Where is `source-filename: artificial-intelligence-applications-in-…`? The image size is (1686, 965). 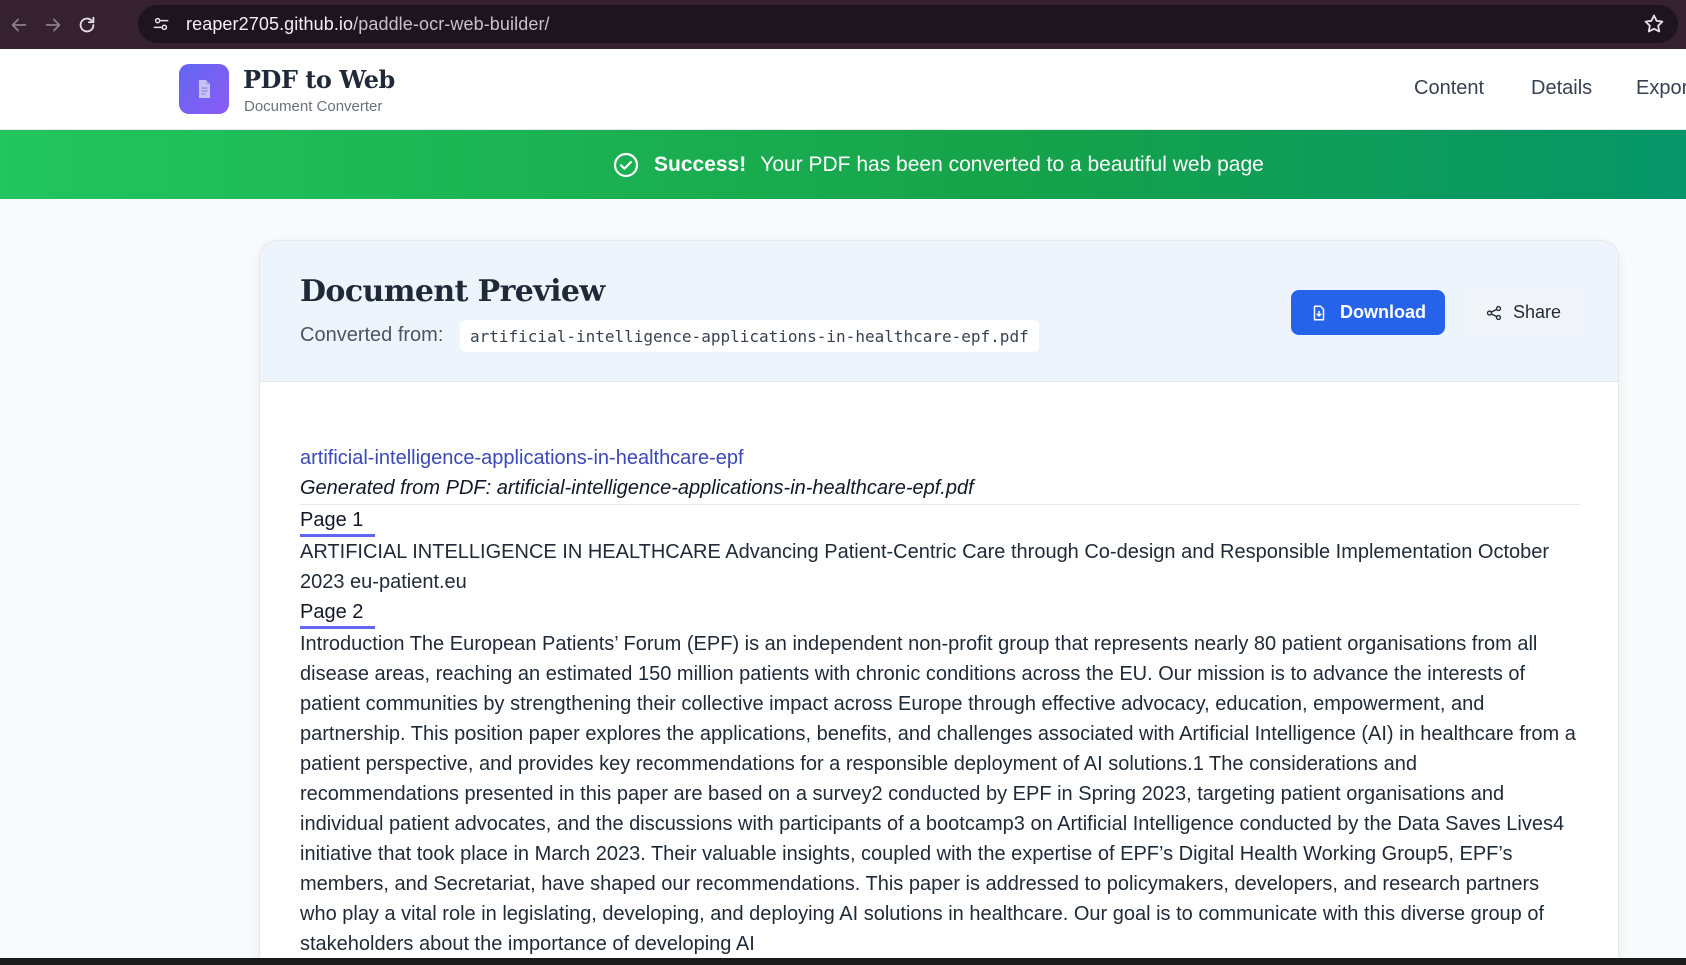 source-filename: artificial-intelligence-applications-in-… is located at coordinates (749, 336).